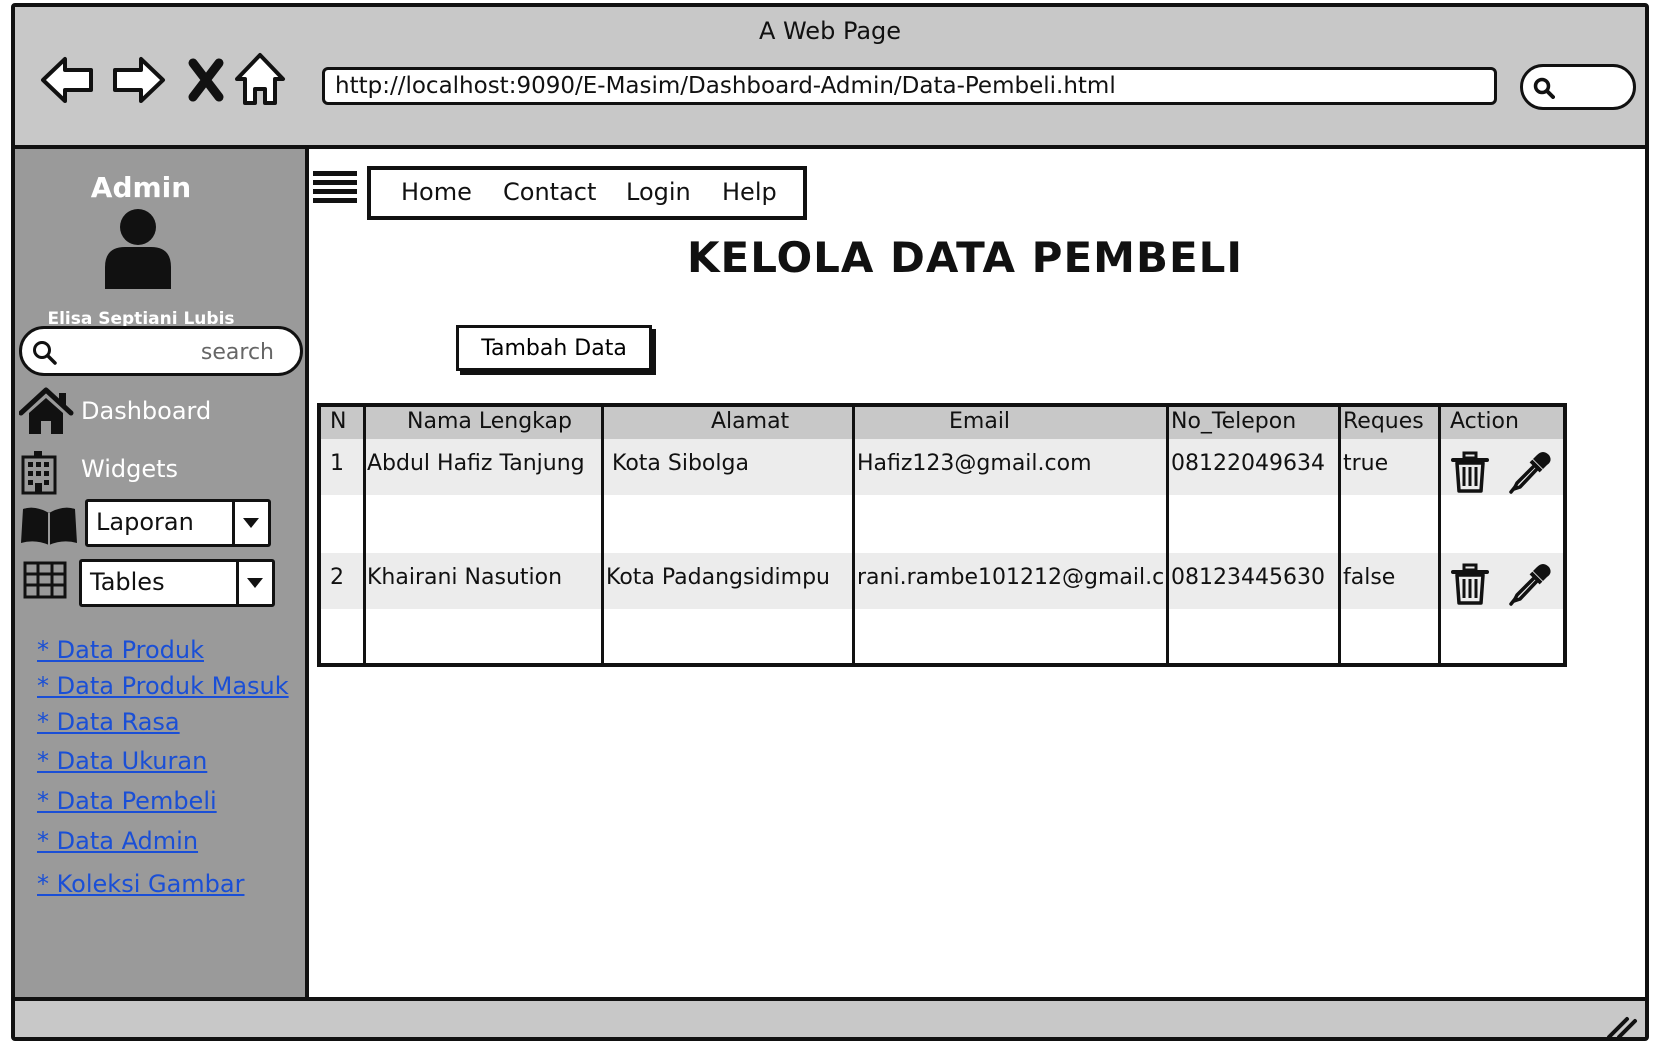 The height and width of the screenshot is (1048, 1658). Describe the element at coordinates (120, 650) in the screenshot. I see `sidebar-link-data-produk: * Data Produk` at that location.